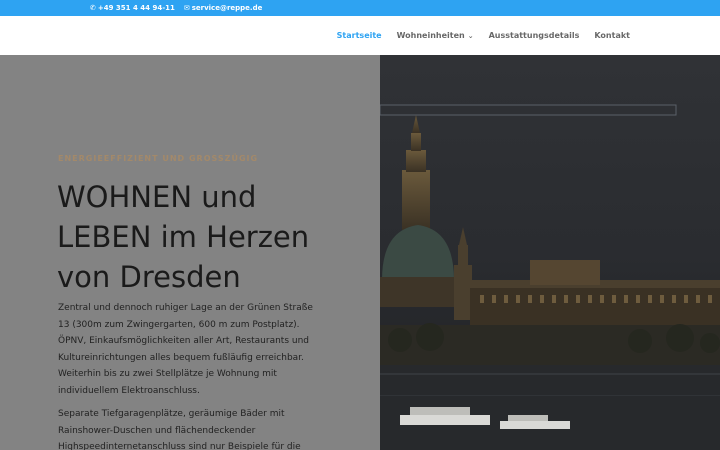 The width and height of the screenshot is (720, 450). Describe the element at coordinates (430, 35) in the screenshot. I see `nav-label: Wohneinheiten` at that location.